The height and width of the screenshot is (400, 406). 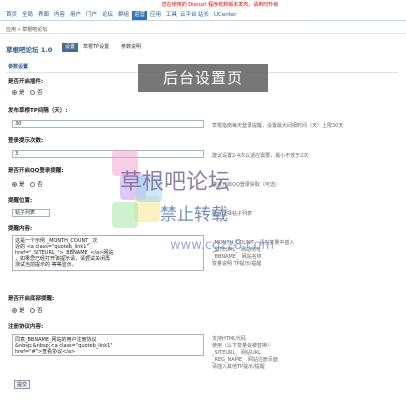 I want to click on nav-item: 内容, so click(x=59, y=15).